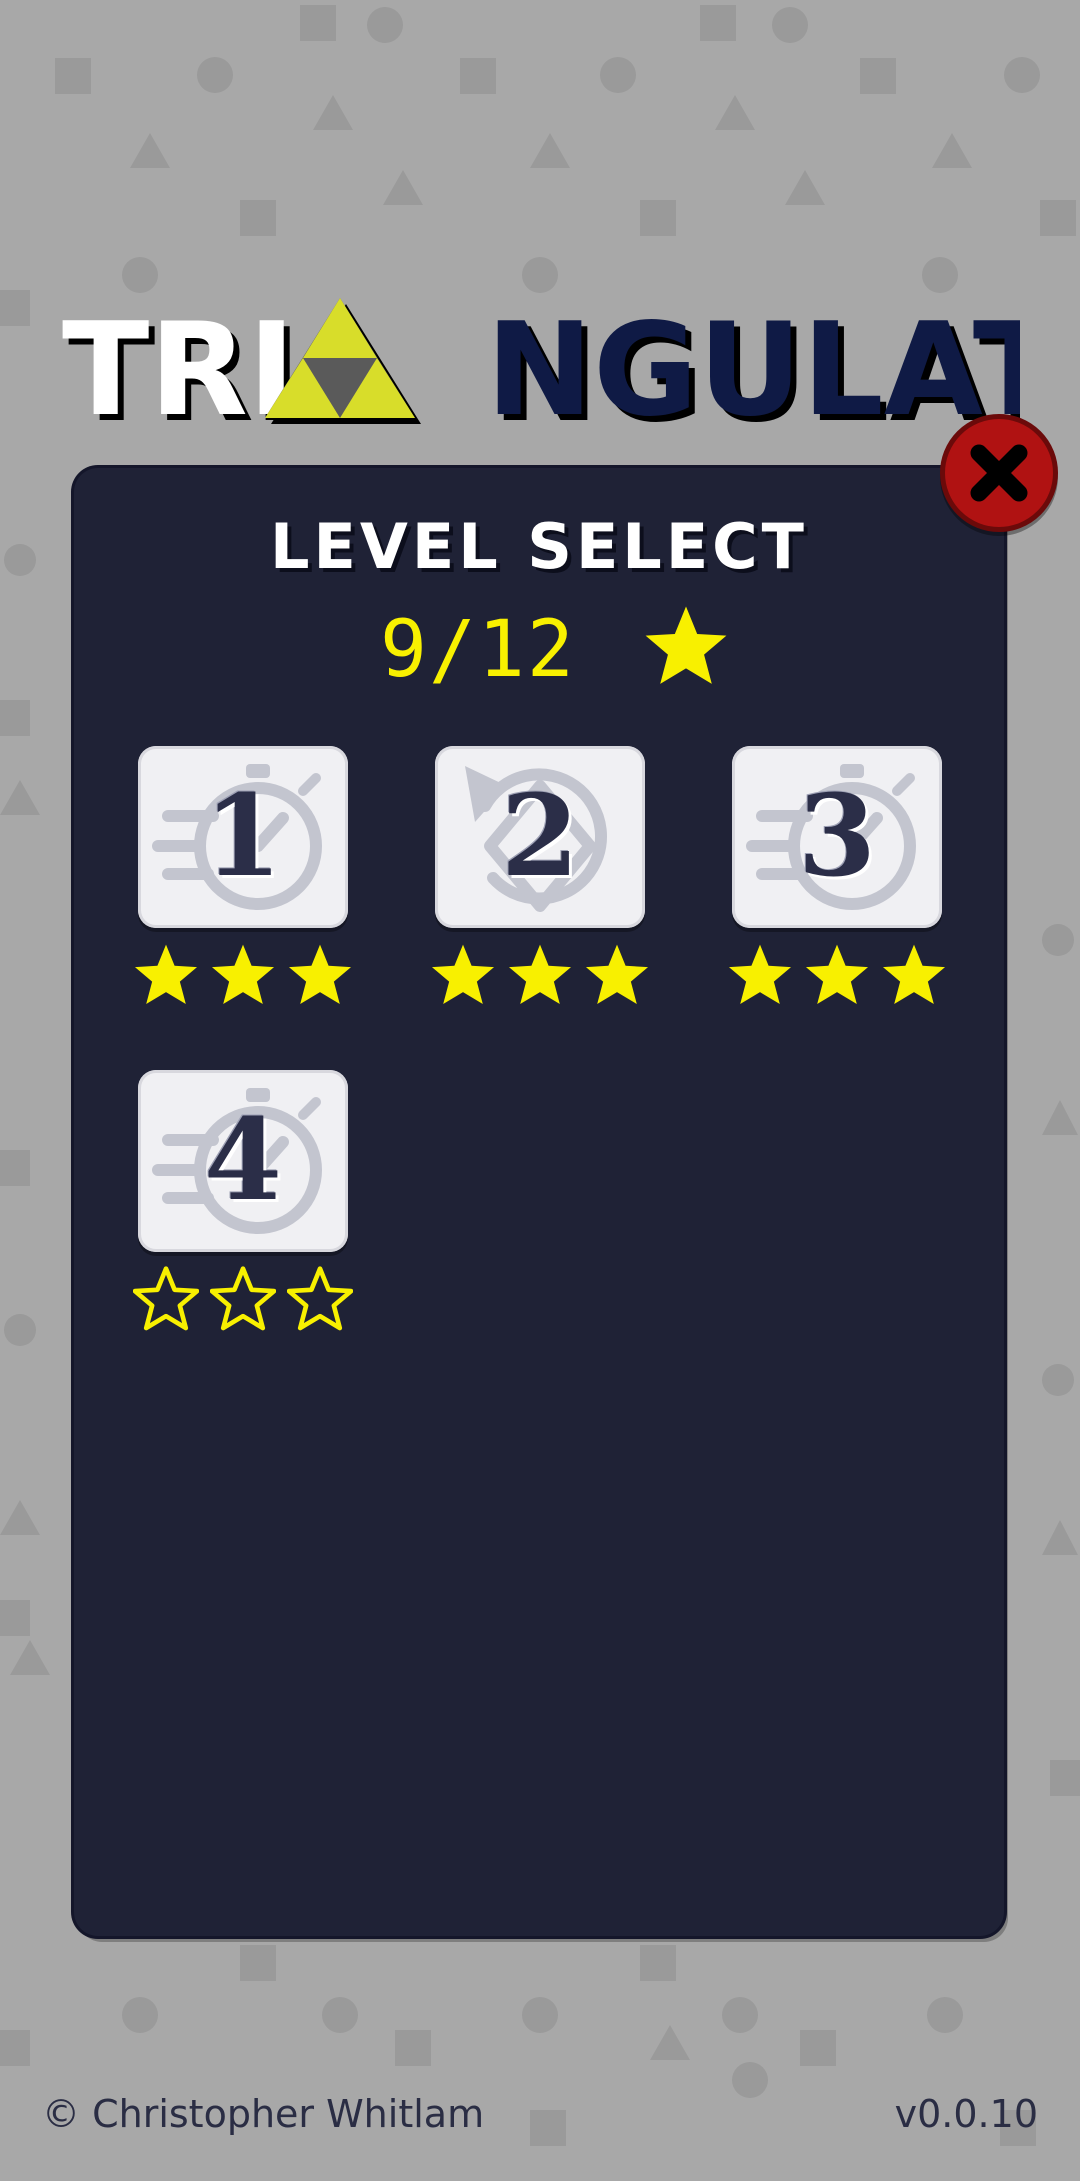 This screenshot has width=1080, height=2181. Describe the element at coordinates (263, 2114) in the screenshot. I see `copyright-text: © Christopher Whitlam` at that location.